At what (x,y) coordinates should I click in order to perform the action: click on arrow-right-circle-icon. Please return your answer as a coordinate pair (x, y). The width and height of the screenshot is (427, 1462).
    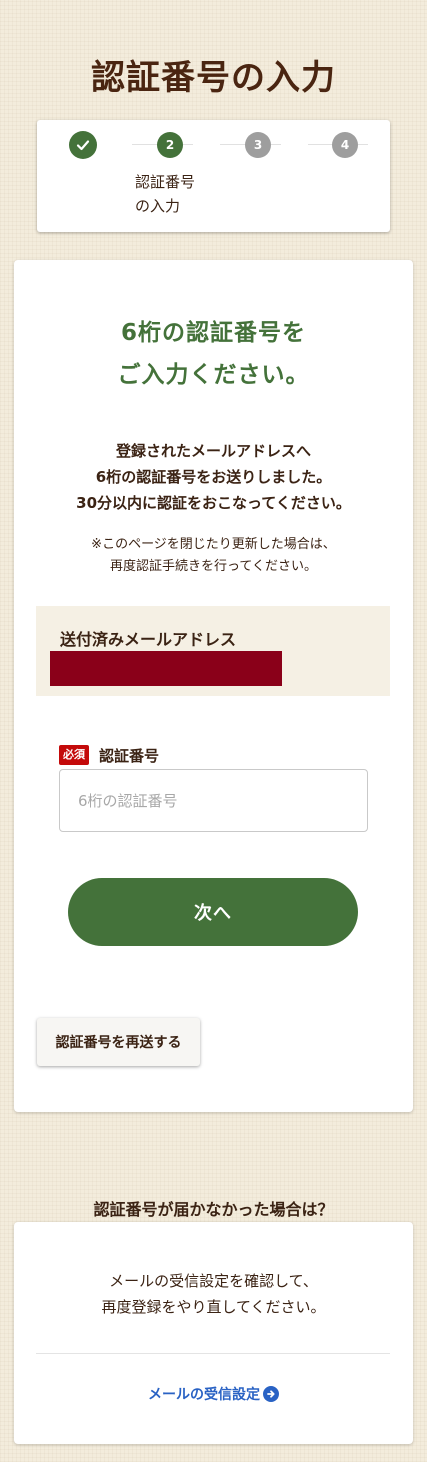
    Looking at the image, I should click on (271, 1394).